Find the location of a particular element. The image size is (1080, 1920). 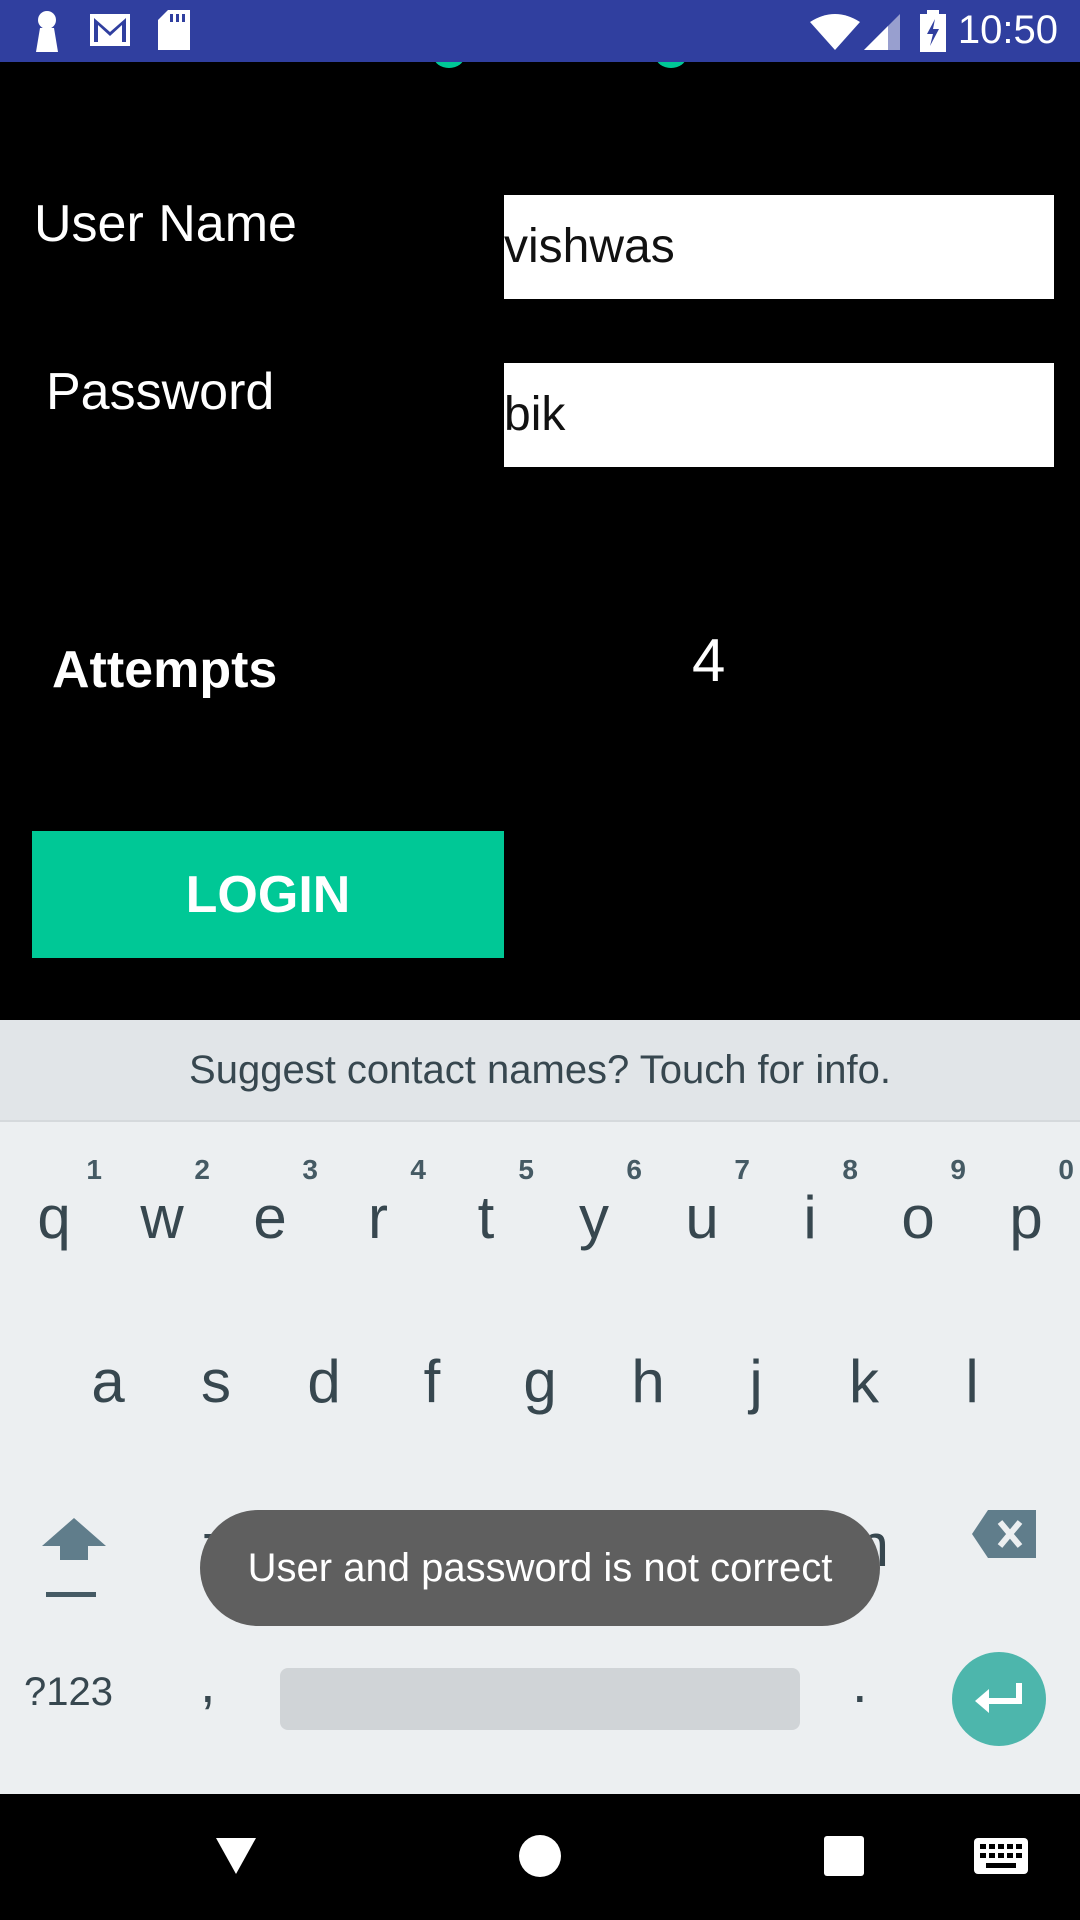

key-label: o is located at coordinates (918, 1217).